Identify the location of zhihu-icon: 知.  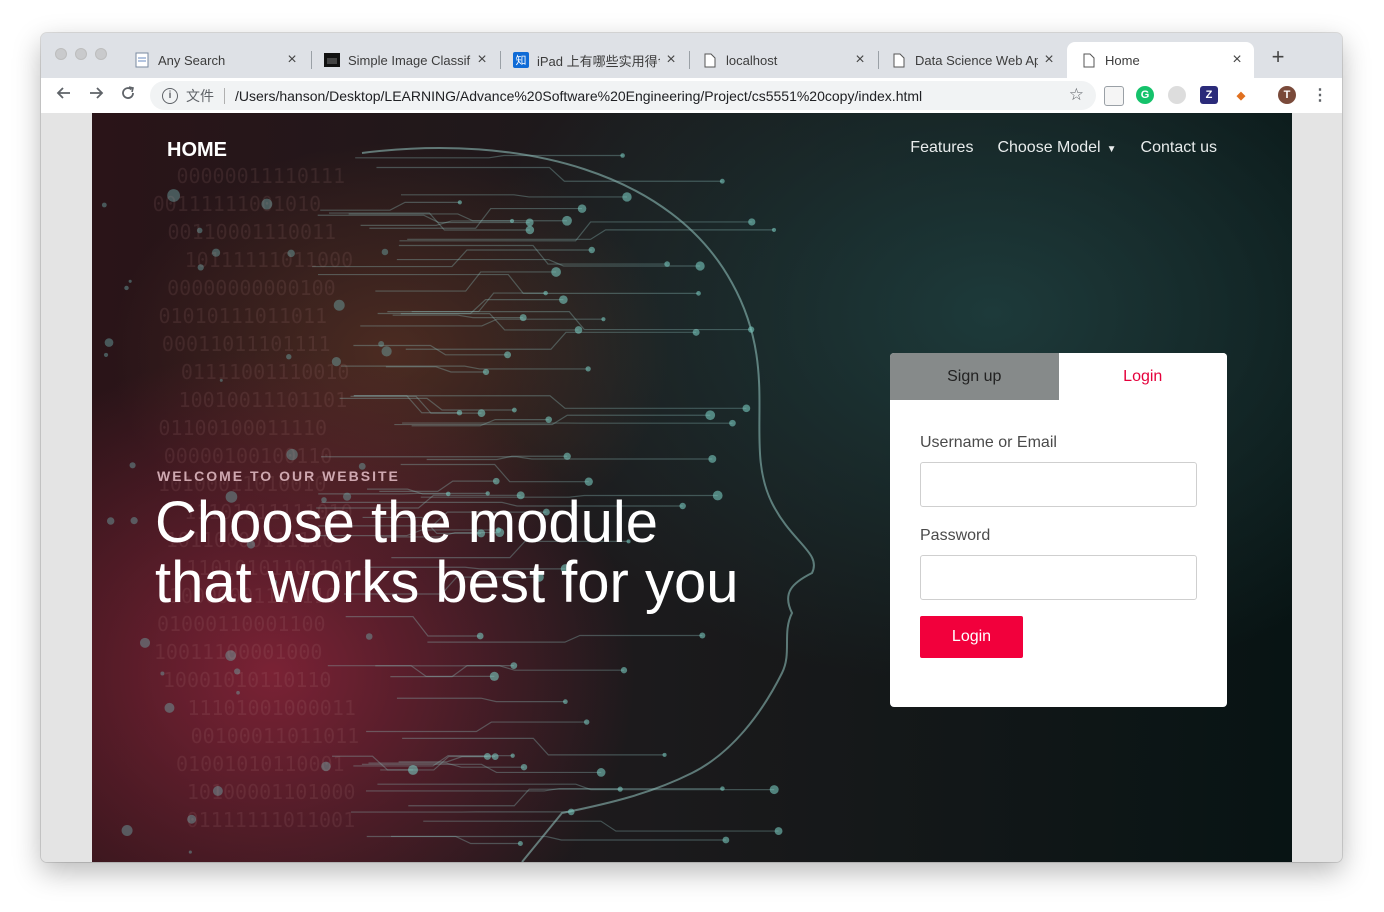
(521, 60).